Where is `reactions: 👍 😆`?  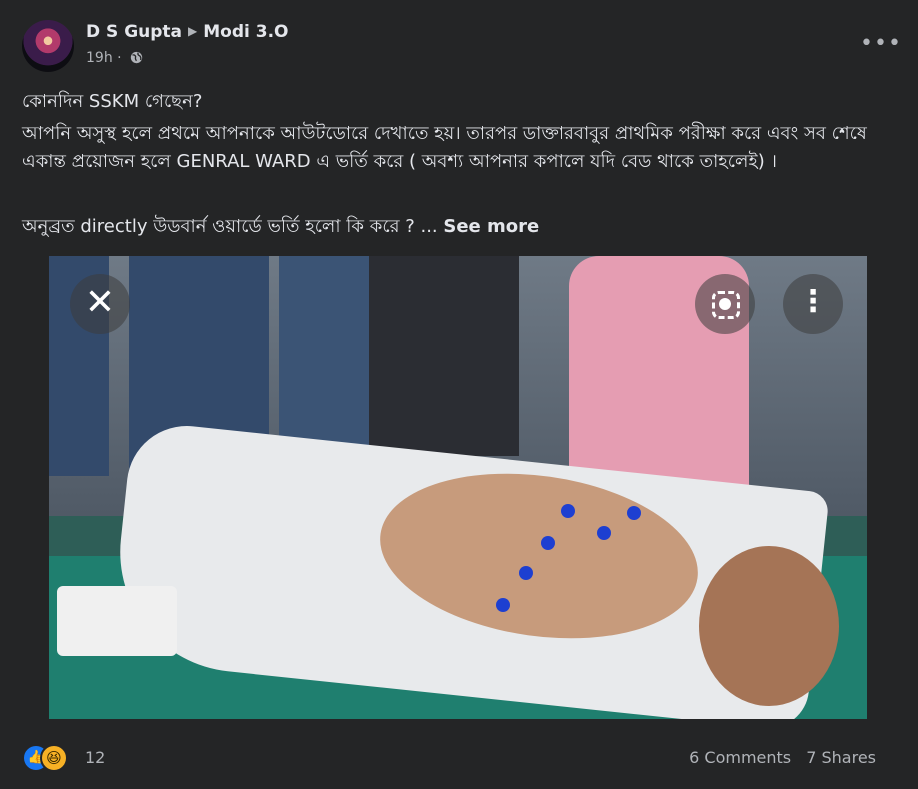 reactions: 👍 😆 is located at coordinates (46, 758).